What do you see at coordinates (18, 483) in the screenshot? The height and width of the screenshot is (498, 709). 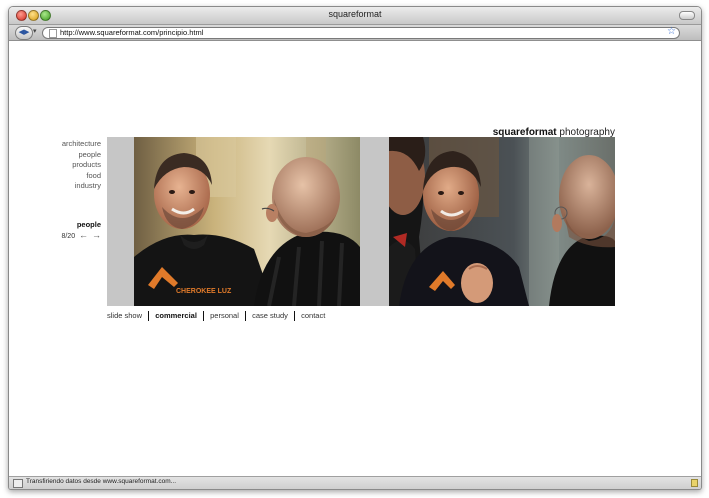 I see `status-icon` at bounding box center [18, 483].